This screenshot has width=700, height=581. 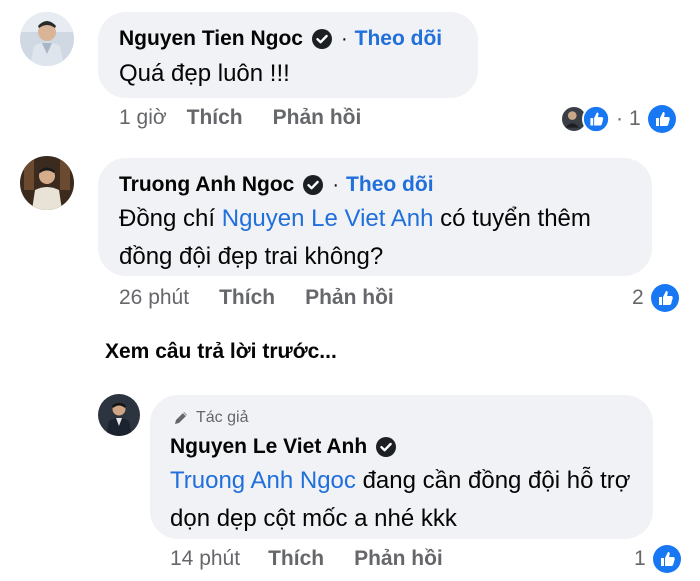 I want to click on timestamp: 1 giờ, so click(x=143, y=118).